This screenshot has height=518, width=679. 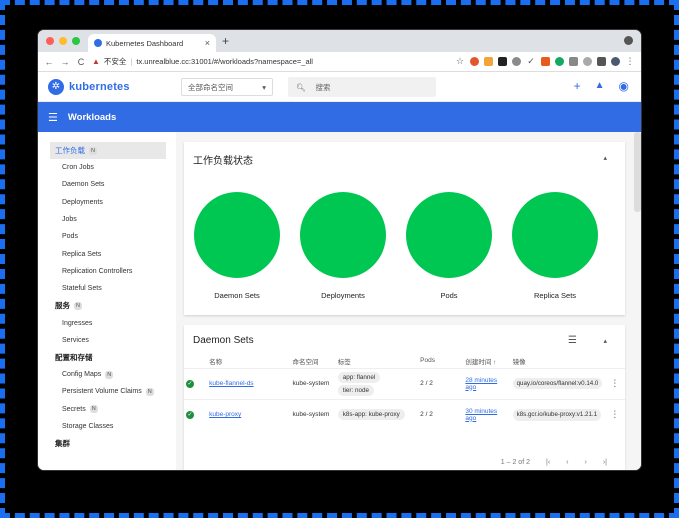 I want to click on label-chip: k8s-app: kube-proxy, so click(x=371, y=415).